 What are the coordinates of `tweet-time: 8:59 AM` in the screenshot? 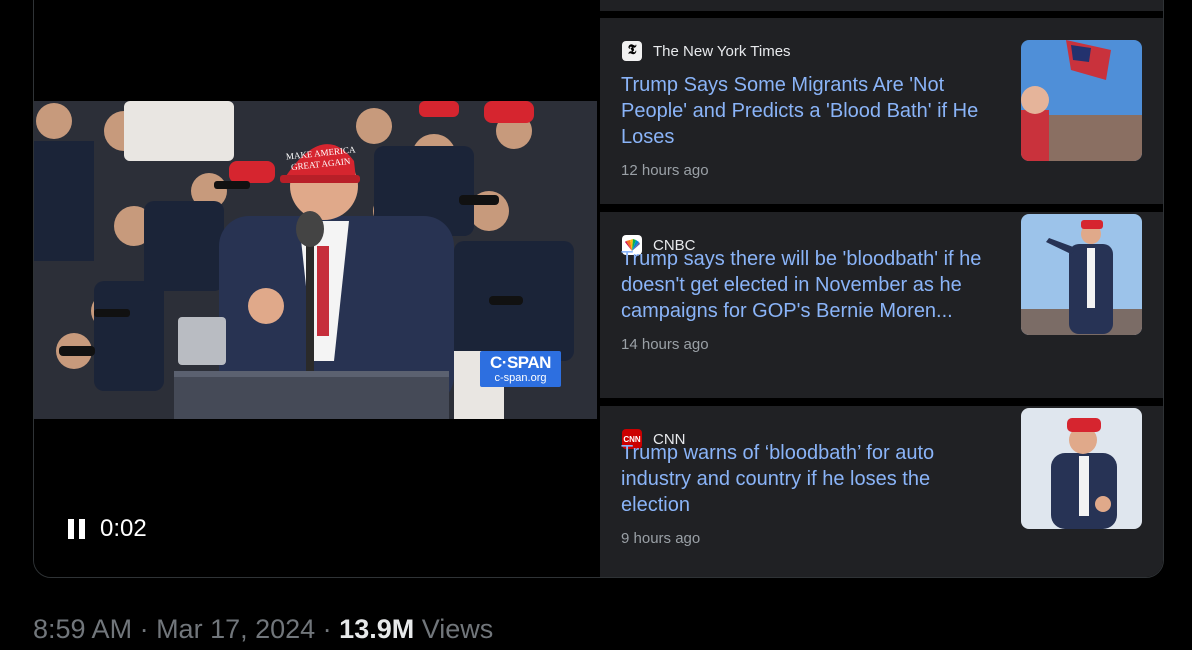 It's located at (82, 629).